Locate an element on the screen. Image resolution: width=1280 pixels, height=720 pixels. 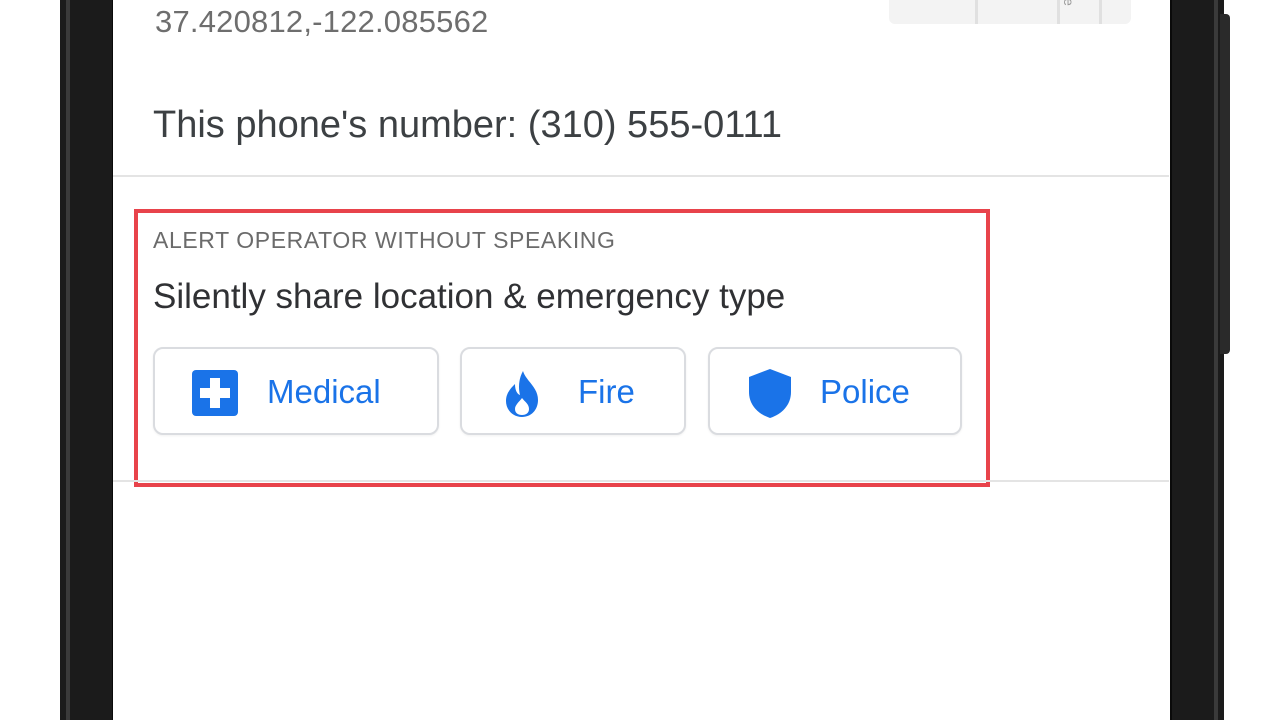
fire-label: Fire is located at coordinates (606, 391).